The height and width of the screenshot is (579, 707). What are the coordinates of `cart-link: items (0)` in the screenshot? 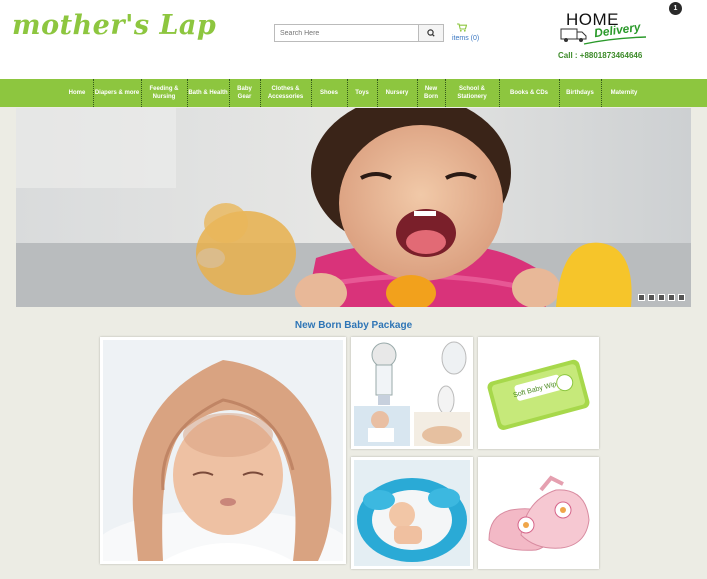 It's located at (472, 34).